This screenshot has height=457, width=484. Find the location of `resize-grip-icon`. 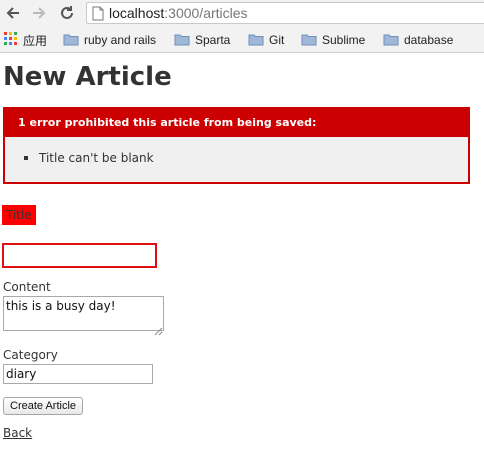

resize-grip-icon is located at coordinates (158, 330).